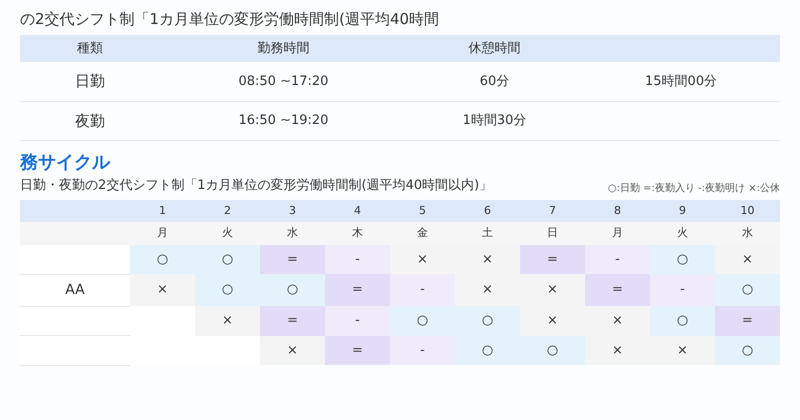 The height and width of the screenshot is (420, 800). Describe the element at coordinates (357, 232) in the screenshot. I see `weekday-label: 木` at that location.